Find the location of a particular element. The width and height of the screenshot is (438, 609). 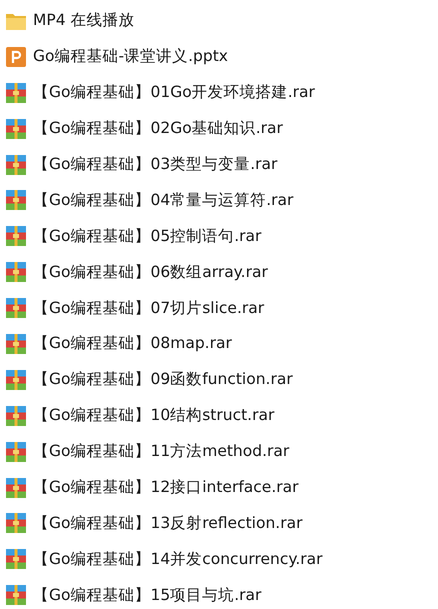

file-name: 【Go编程基础】09函数function.rar is located at coordinates (163, 379).